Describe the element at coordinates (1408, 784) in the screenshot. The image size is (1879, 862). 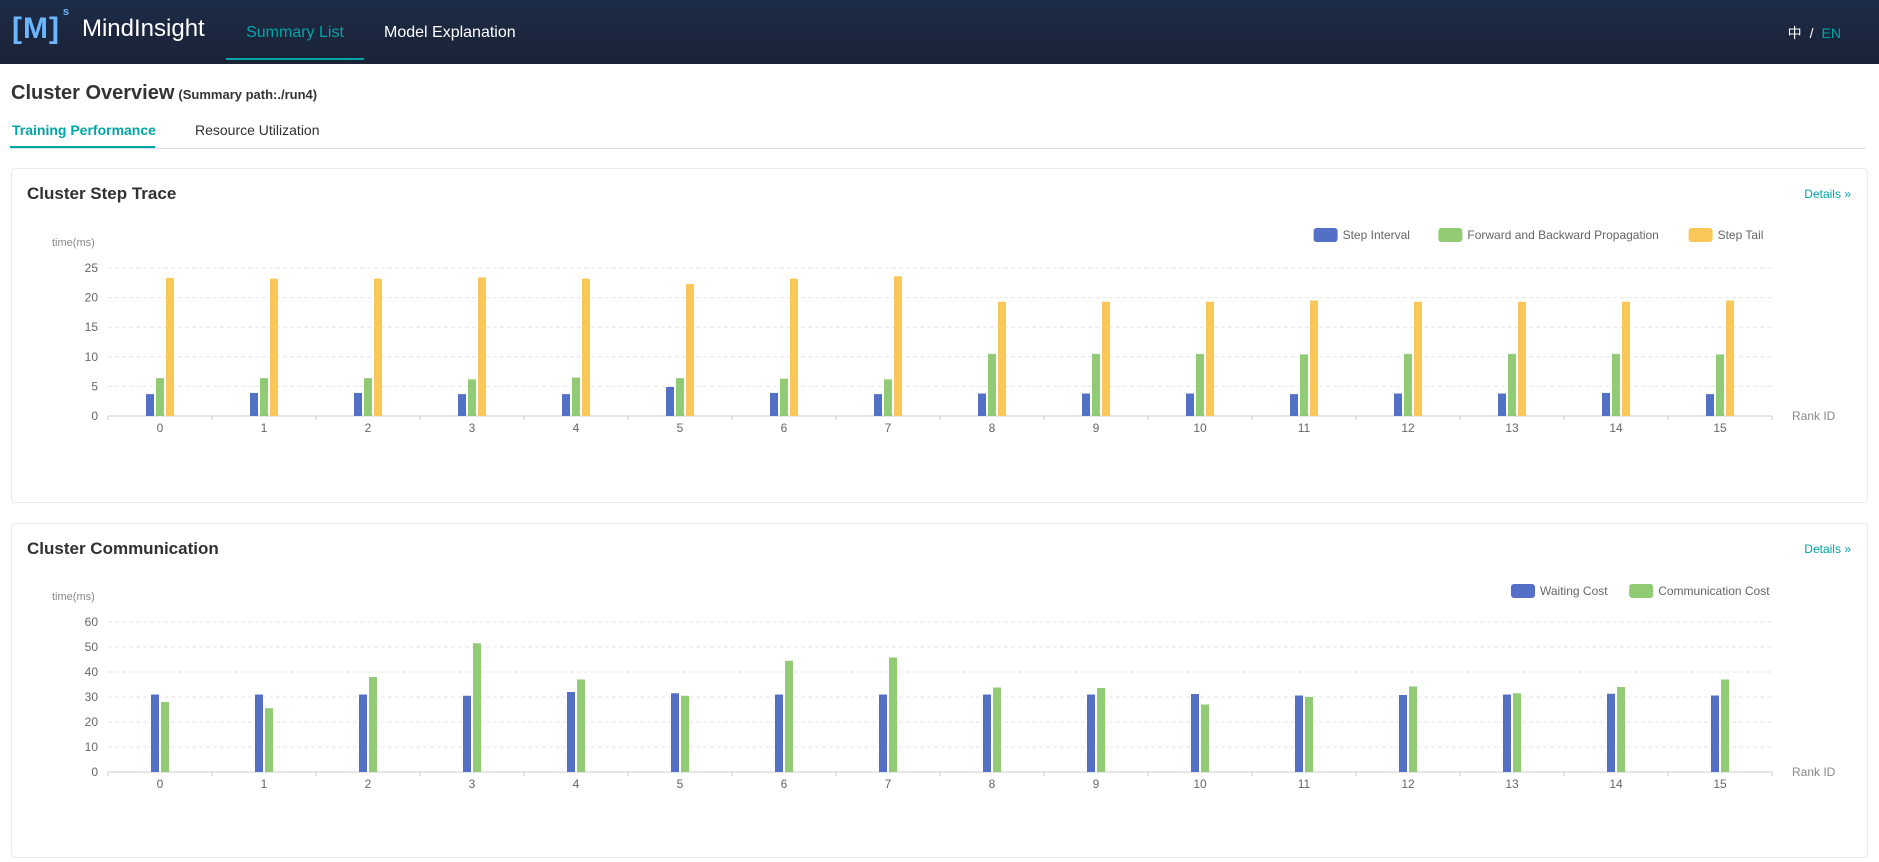
I see `x-tick-label: 12` at that location.